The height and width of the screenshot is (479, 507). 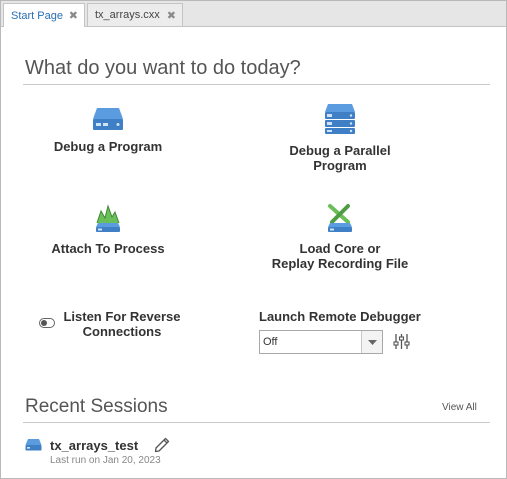 I want to click on listen-toggle, so click(x=47, y=323).